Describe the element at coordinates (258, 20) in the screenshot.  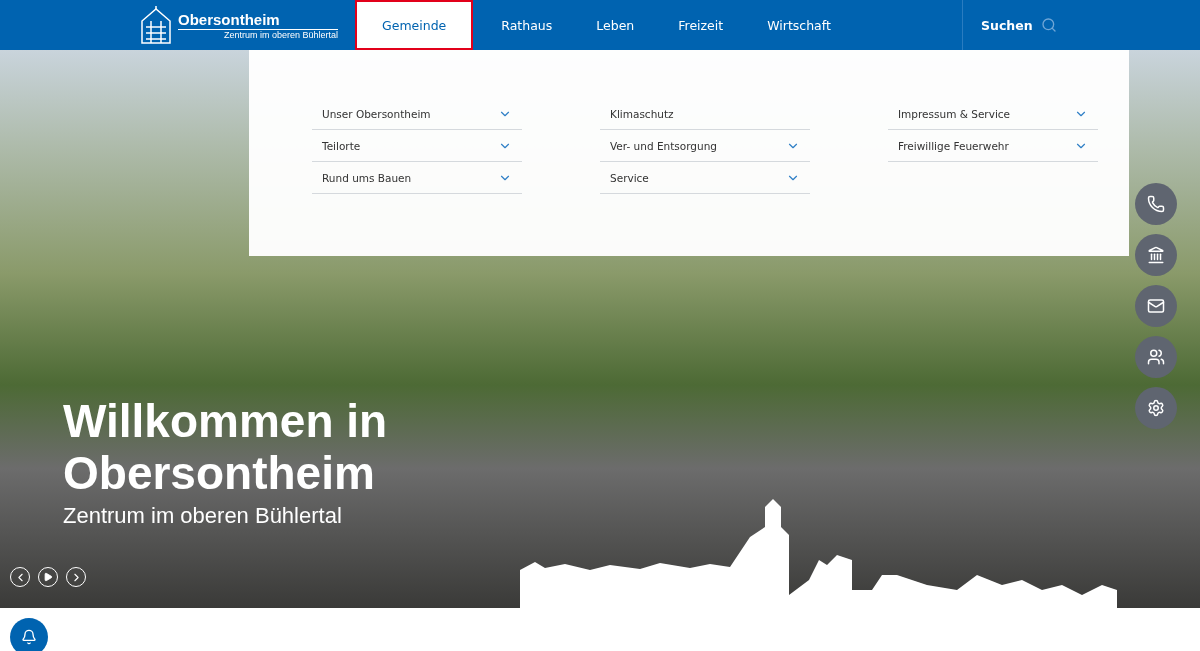
I see `logo-name: Obersontheim` at that location.